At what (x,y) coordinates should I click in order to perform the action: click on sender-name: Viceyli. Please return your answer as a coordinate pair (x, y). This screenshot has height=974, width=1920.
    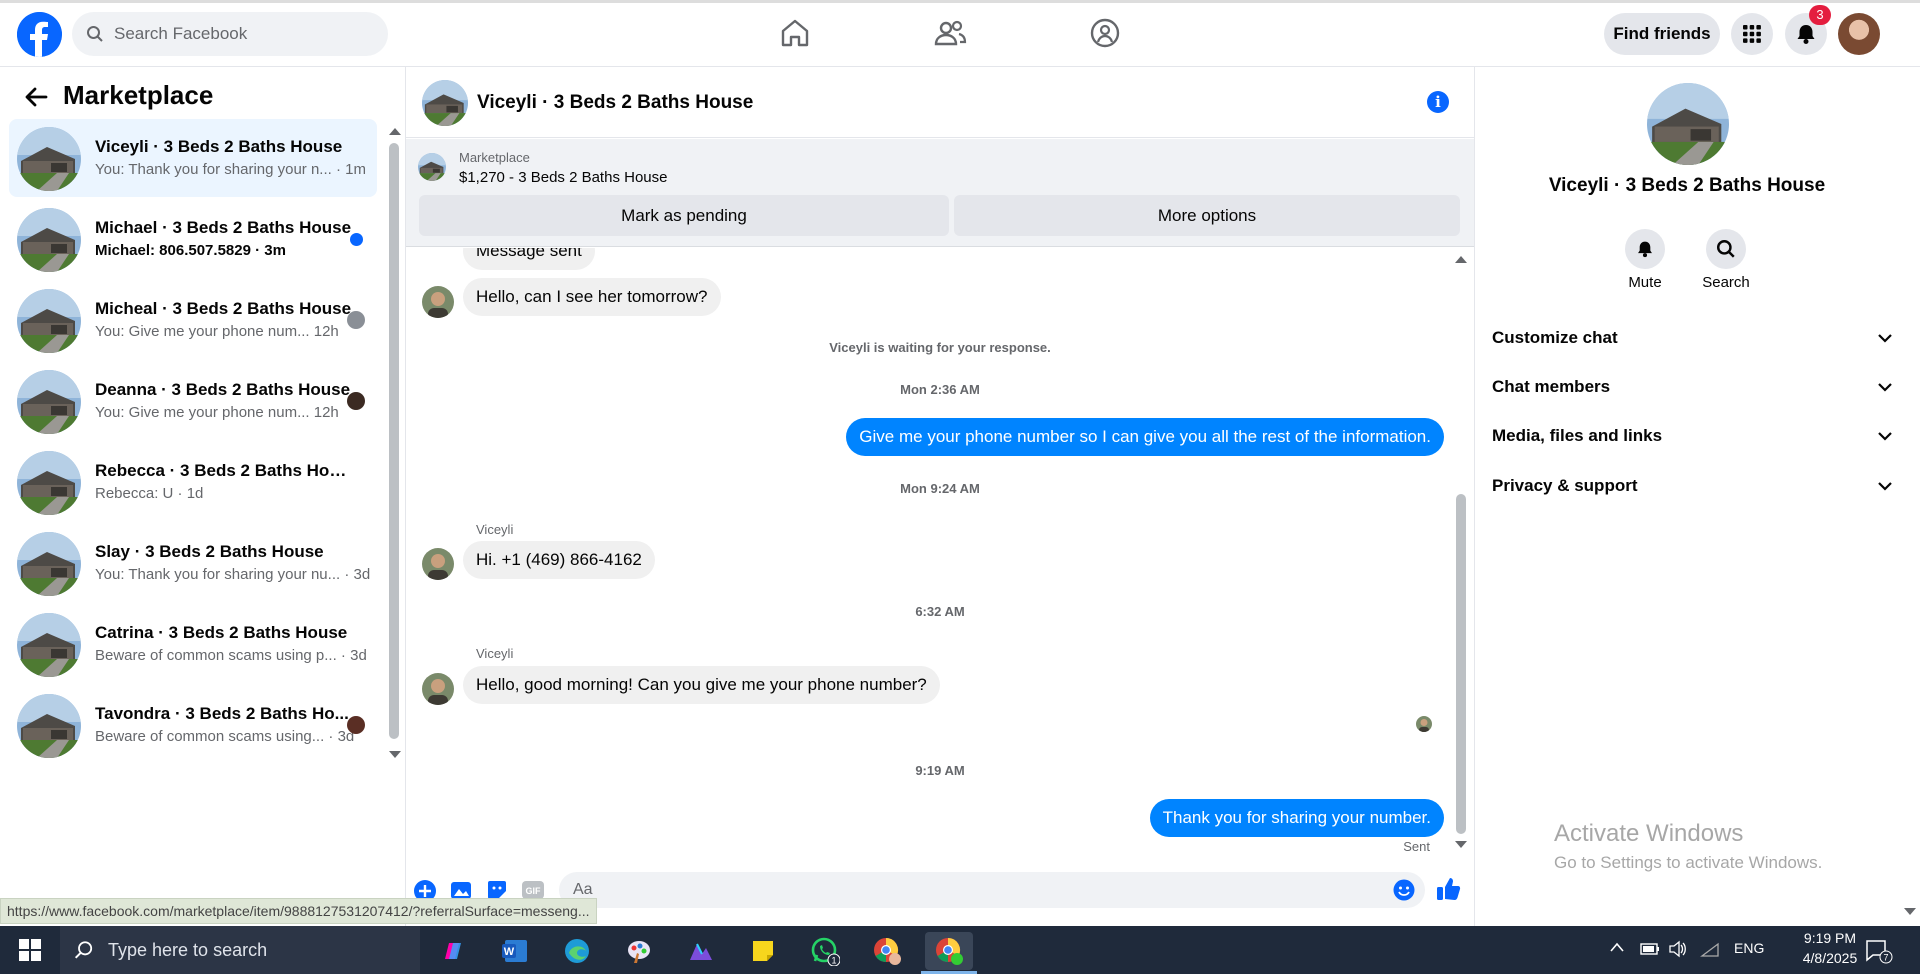
    Looking at the image, I should click on (495, 653).